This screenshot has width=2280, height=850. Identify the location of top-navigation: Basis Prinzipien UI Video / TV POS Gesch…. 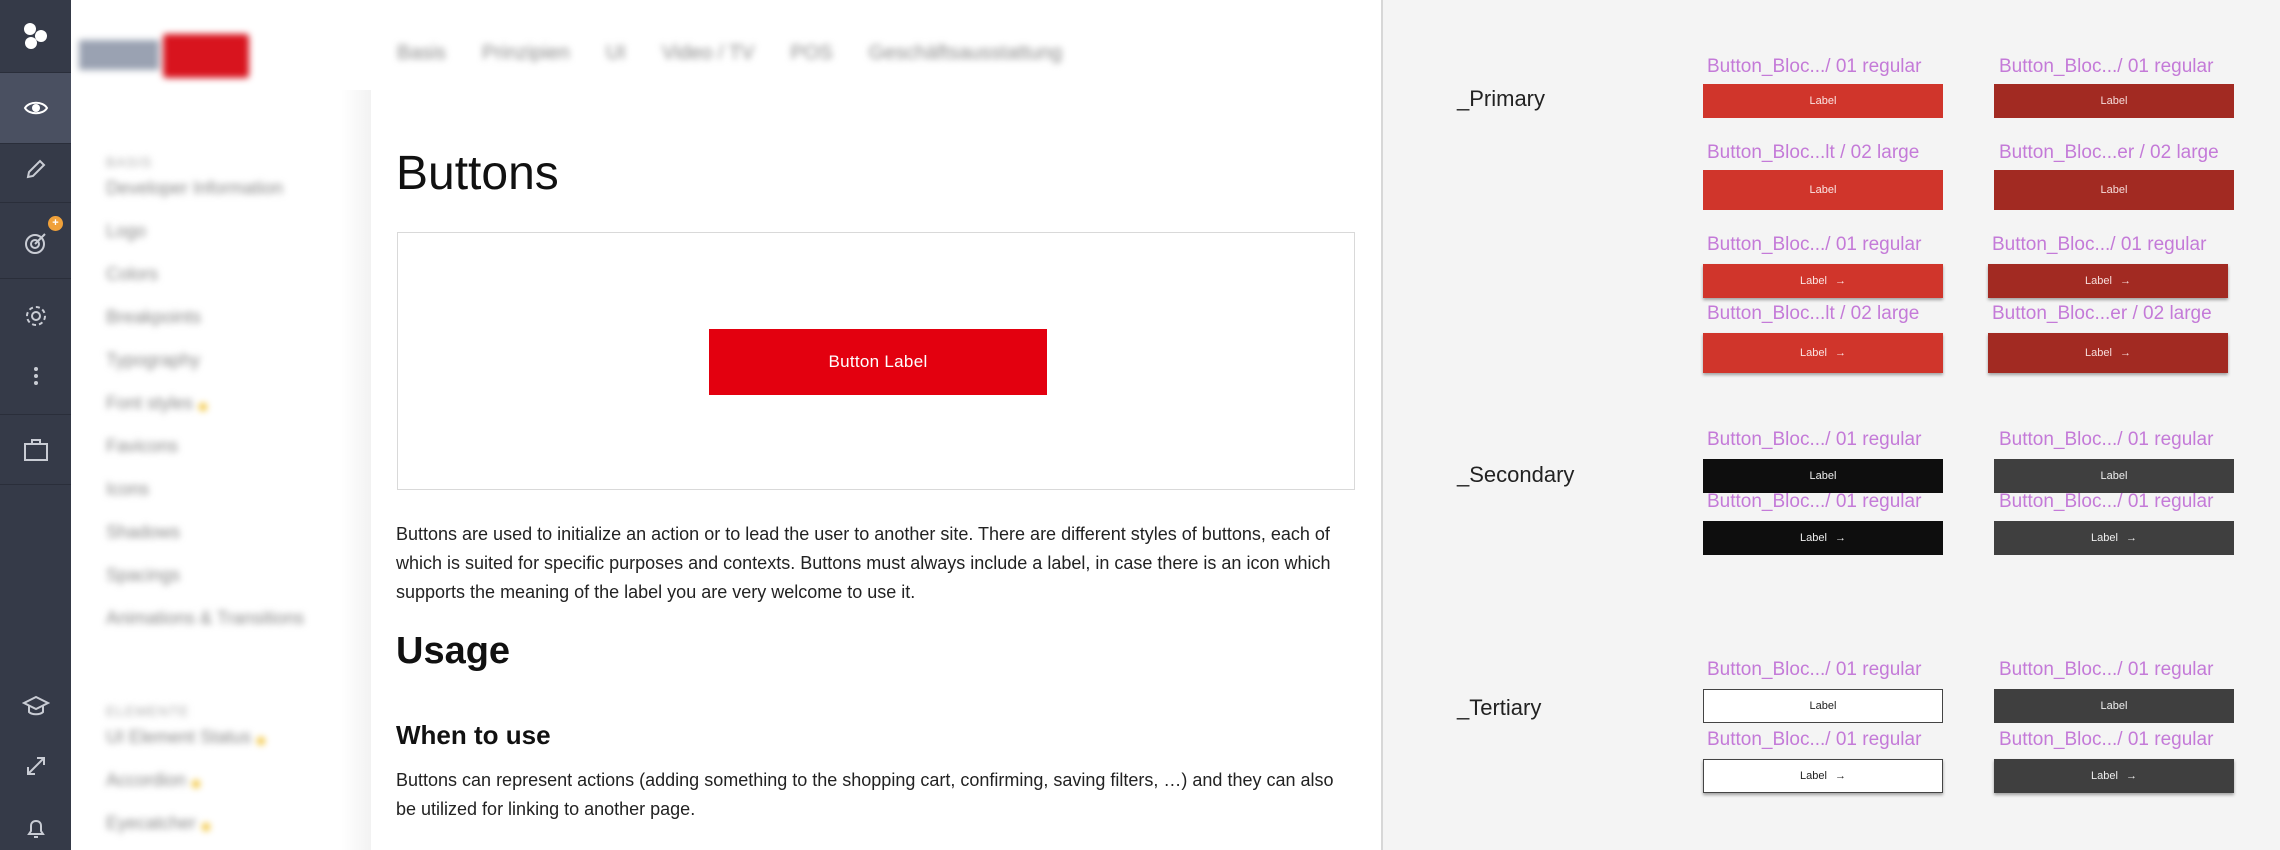
(729, 53).